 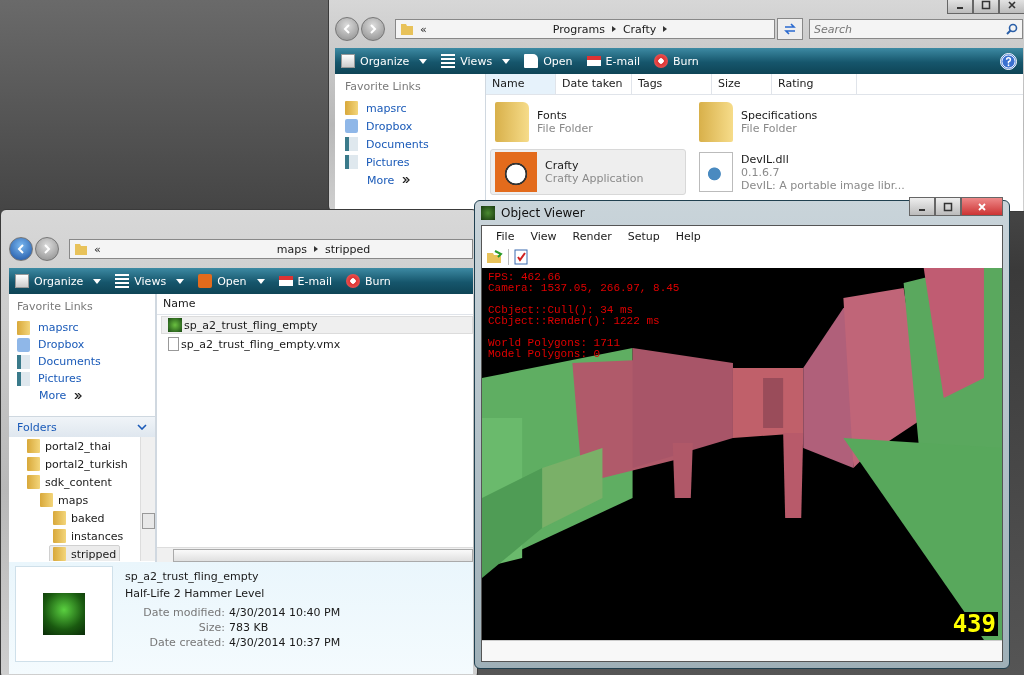 What do you see at coordinates (688, 236) in the screenshot?
I see `menu-item: Help` at bounding box center [688, 236].